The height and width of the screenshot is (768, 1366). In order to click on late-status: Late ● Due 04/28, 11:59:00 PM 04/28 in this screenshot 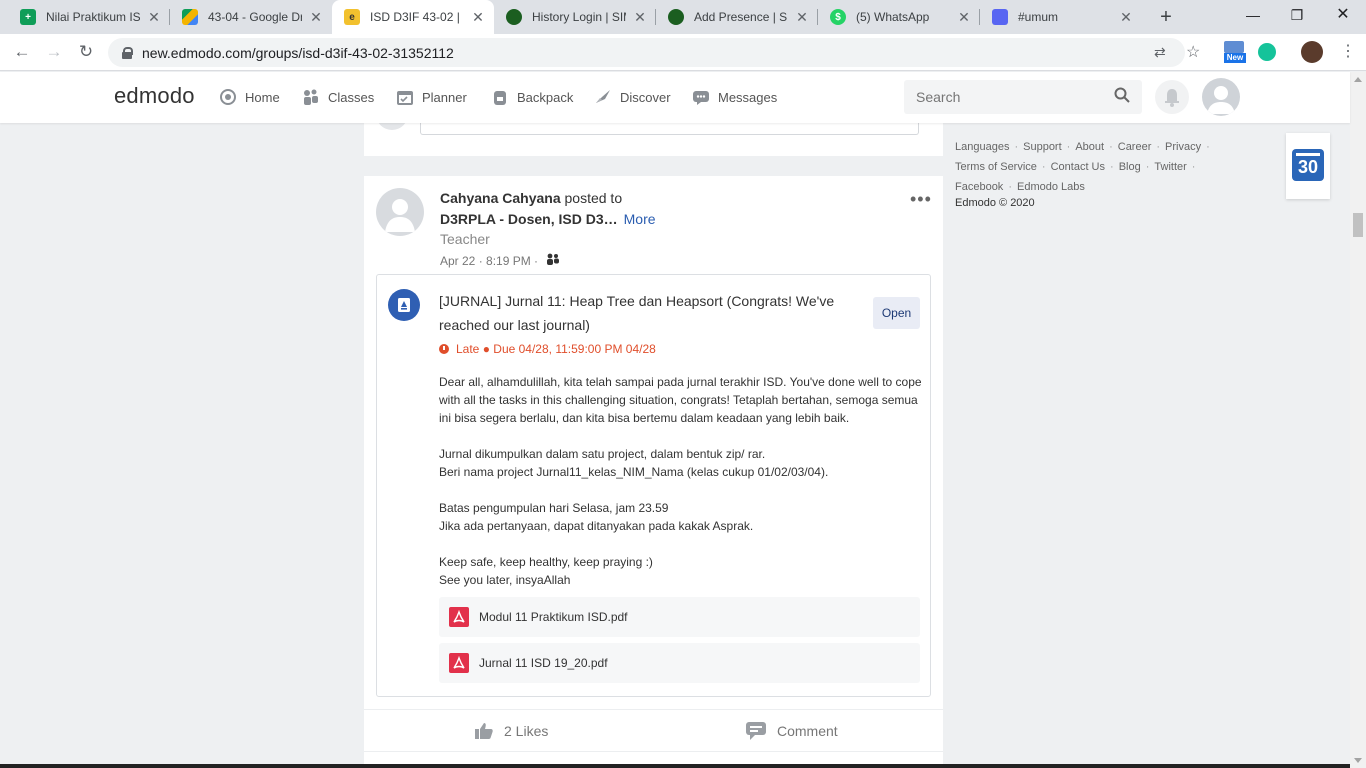, I will do `click(547, 349)`.